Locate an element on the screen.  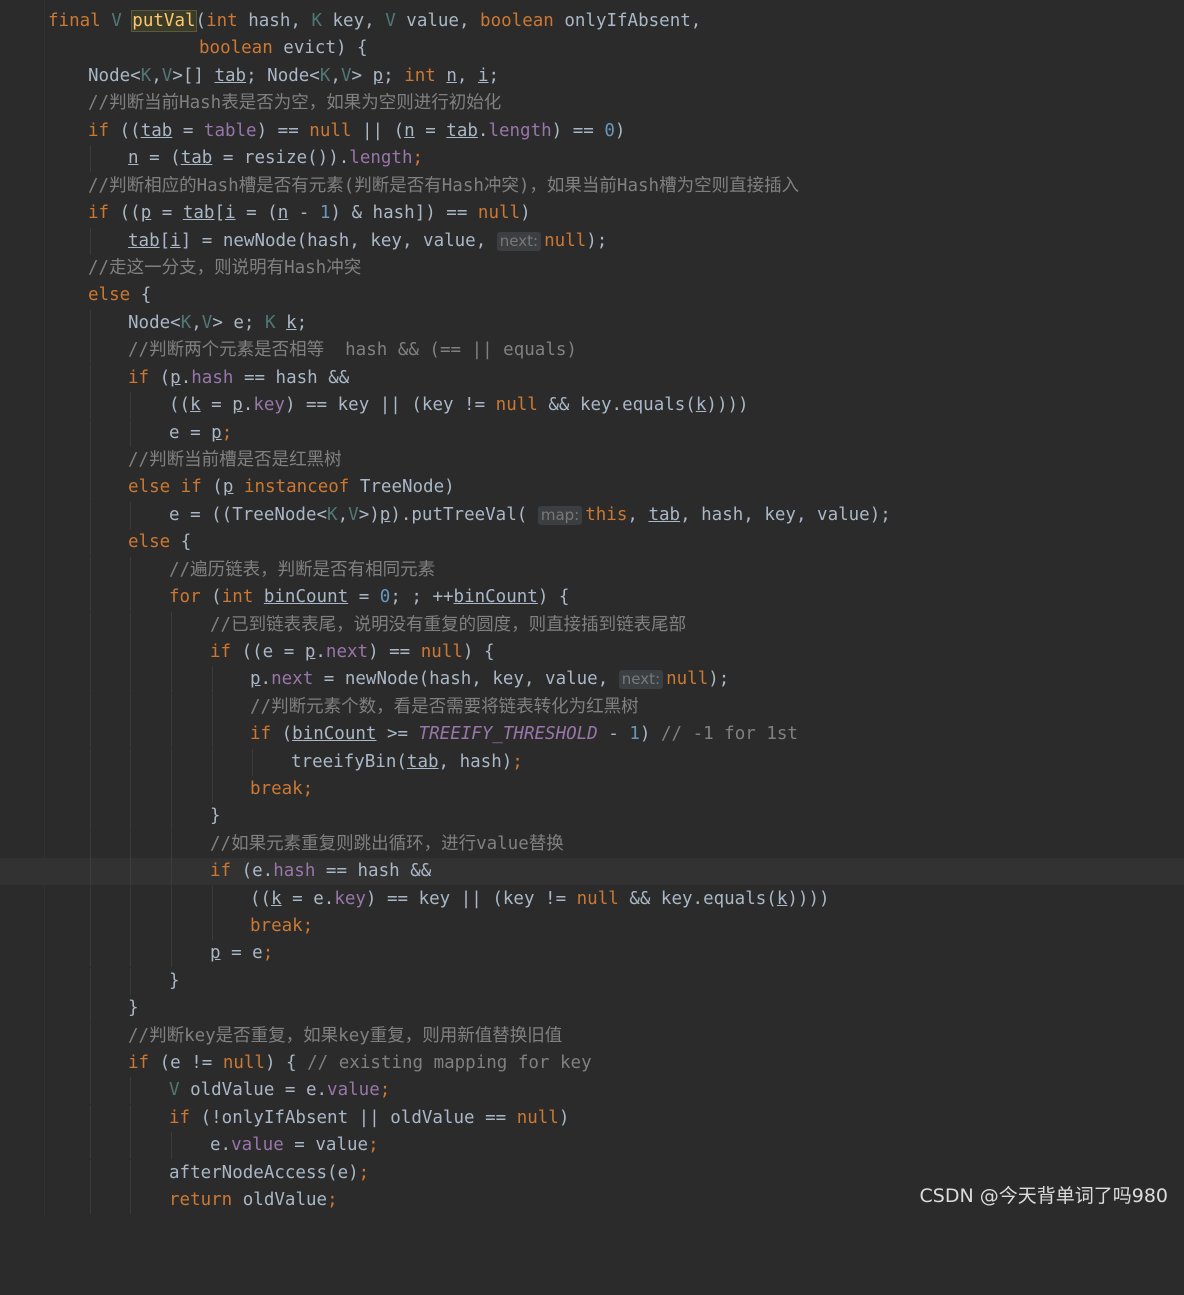
current-code-line: if (e.hash == hash && is located at coordinates (592, 871).